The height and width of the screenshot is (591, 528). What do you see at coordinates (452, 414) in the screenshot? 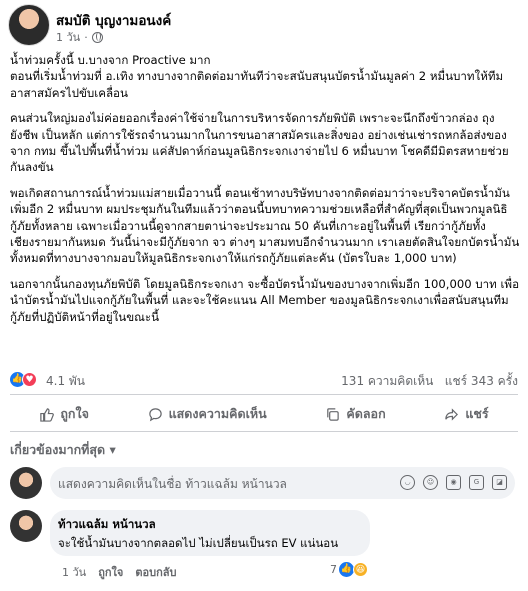
I see `share-icon` at bounding box center [452, 414].